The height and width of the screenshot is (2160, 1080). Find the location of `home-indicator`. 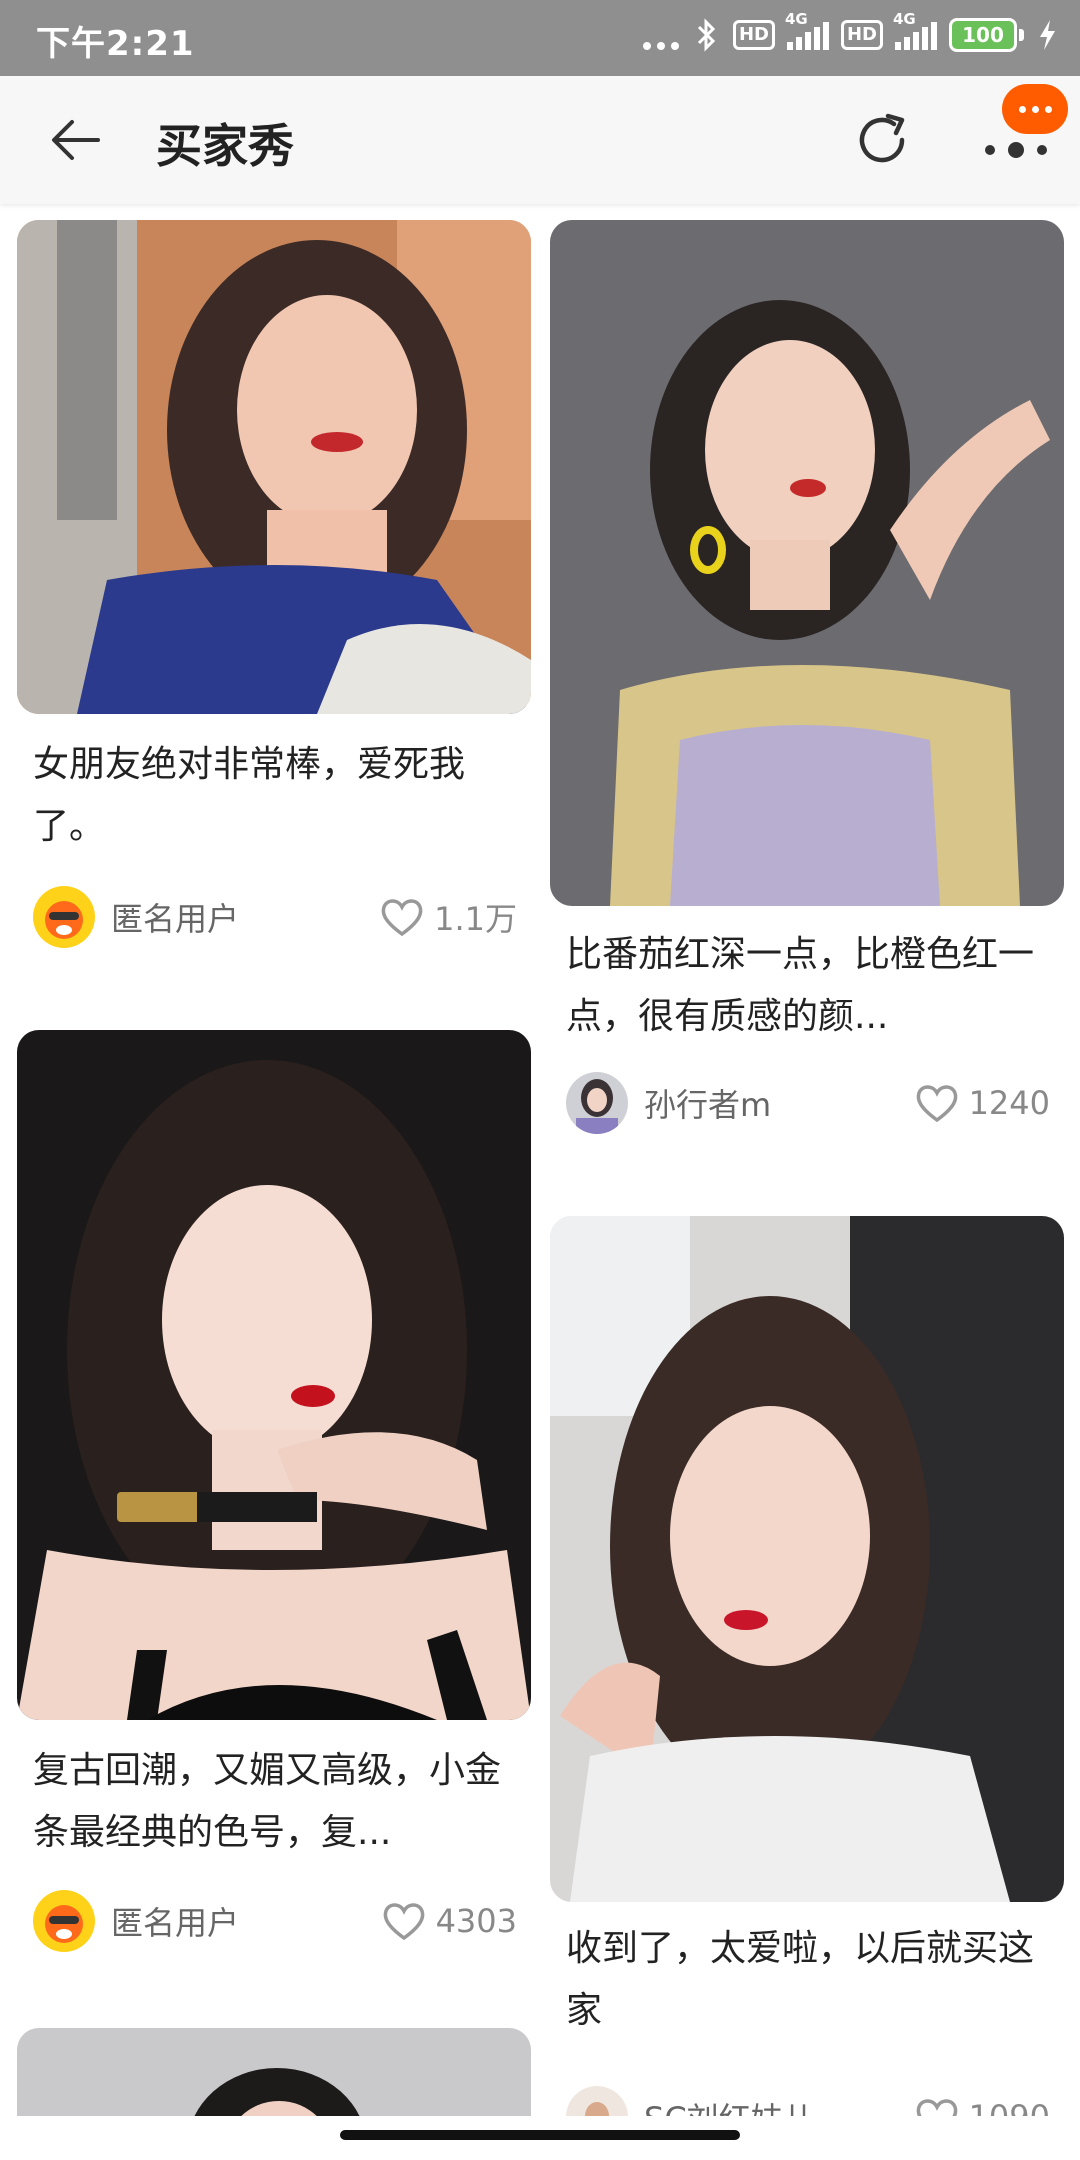

home-indicator is located at coordinates (540, 2135).